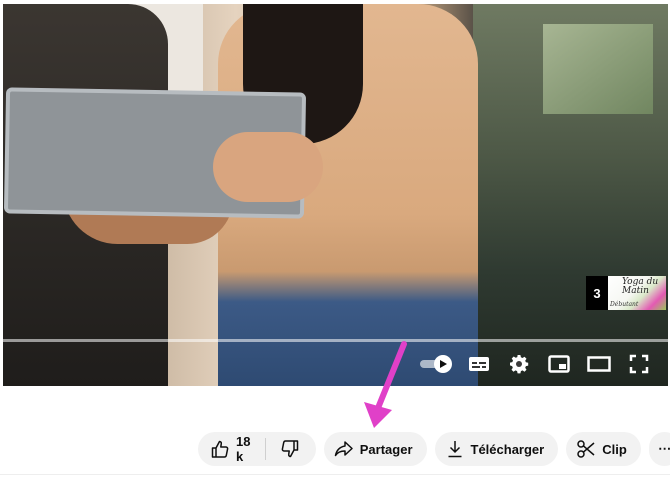  What do you see at coordinates (598, 69) in the screenshot?
I see `video-frame-light` at bounding box center [598, 69].